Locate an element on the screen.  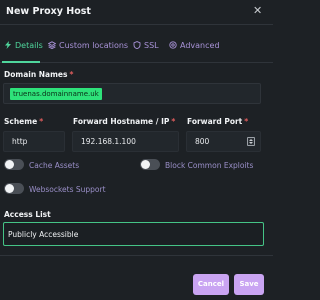
tab-label: Details is located at coordinates (29, 45).